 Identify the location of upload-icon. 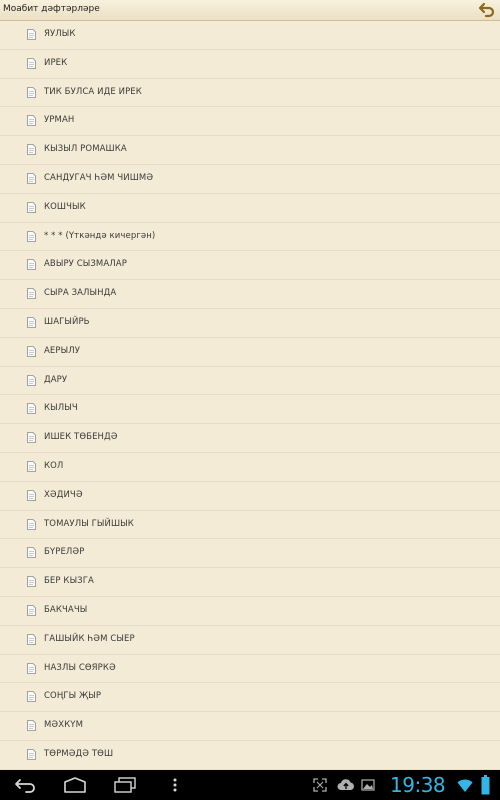
(345, 784).